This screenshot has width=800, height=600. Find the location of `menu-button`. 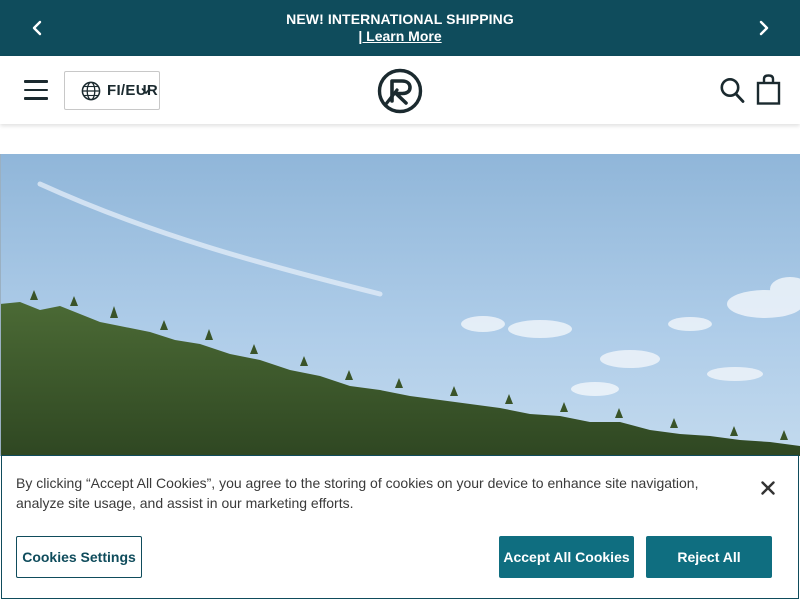

menu-button is located at coordinates (36, 90).